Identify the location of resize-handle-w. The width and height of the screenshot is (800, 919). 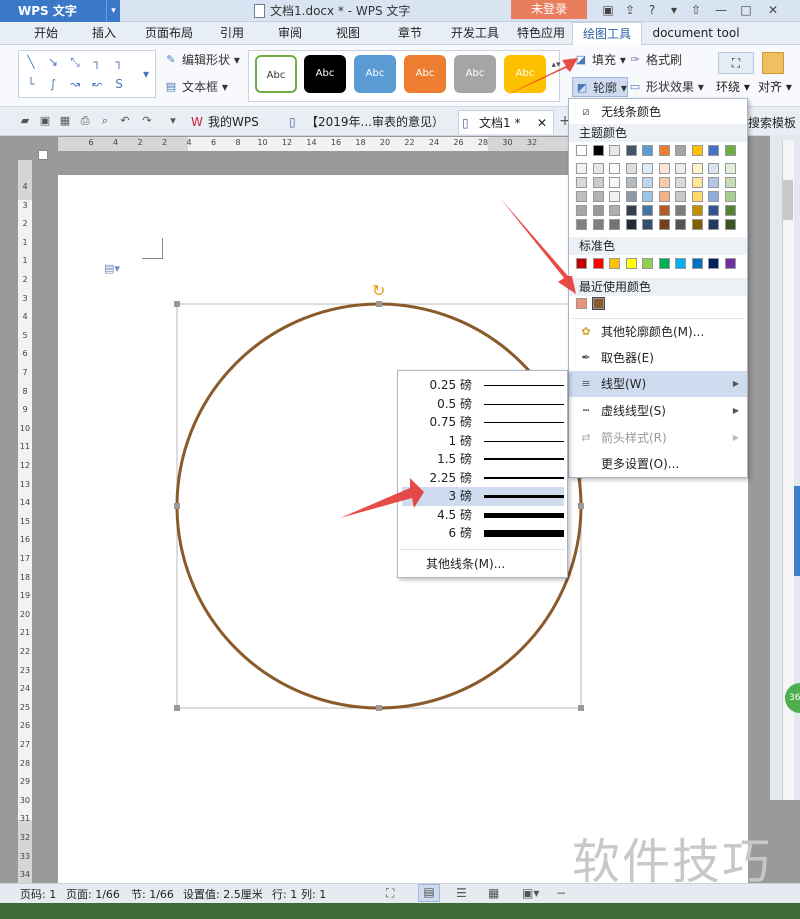
(177, 506).